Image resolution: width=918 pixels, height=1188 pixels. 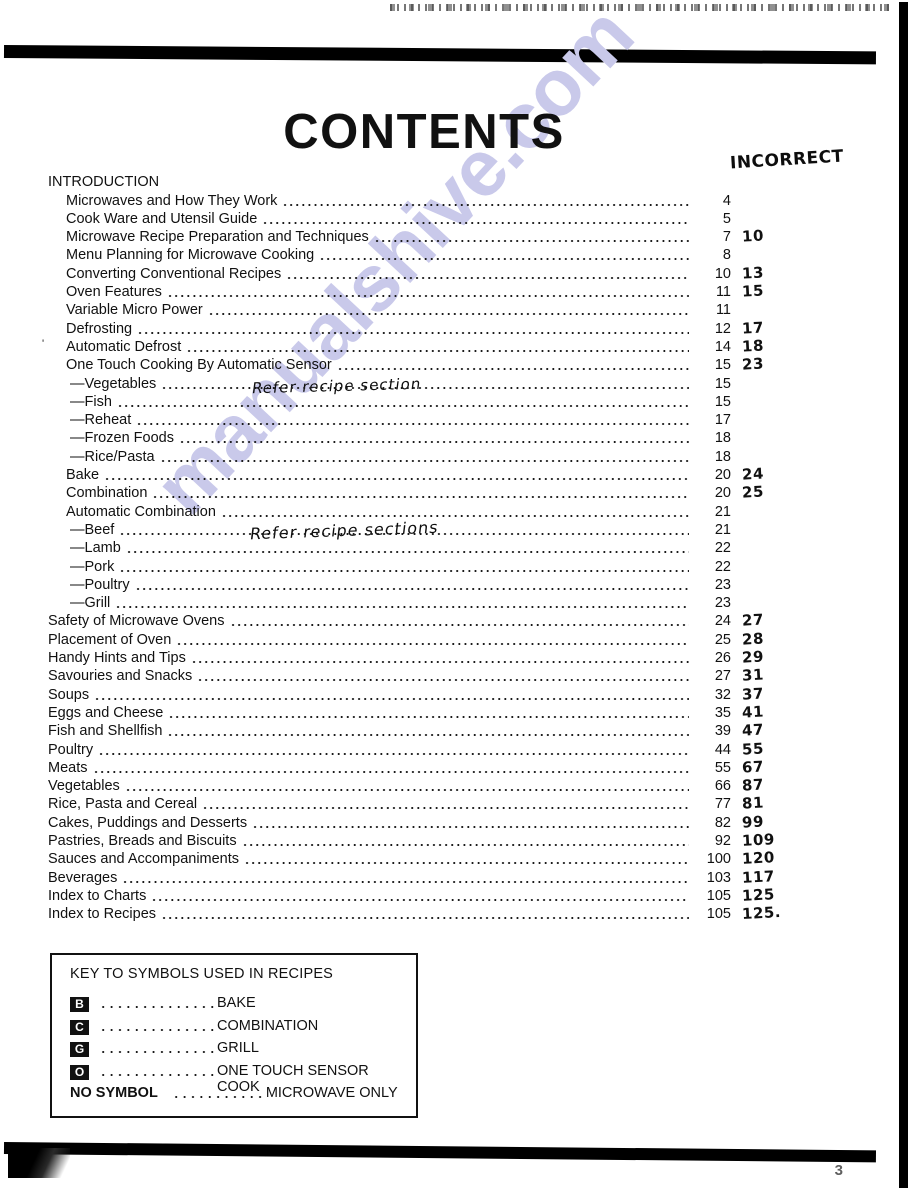 I want to click on correction-text: 25, so click(x=753, y=492).